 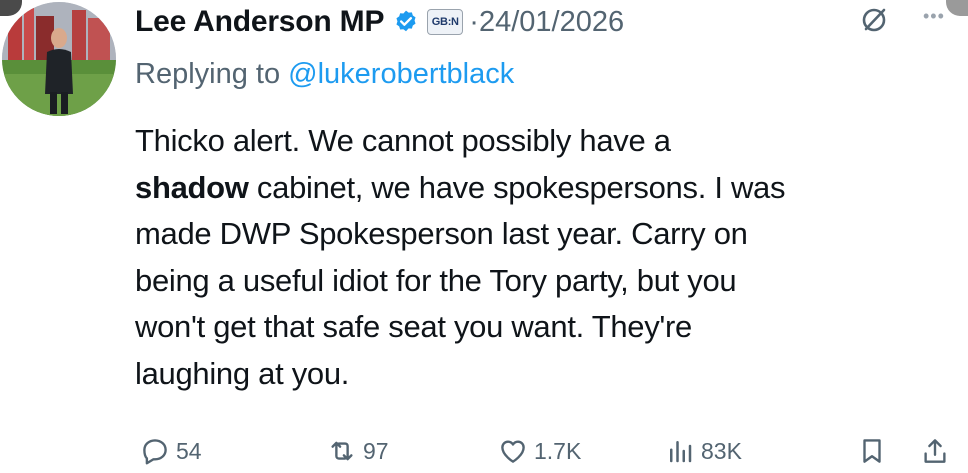 I want to click on more-icon: •••, so click(x=934, y=16).